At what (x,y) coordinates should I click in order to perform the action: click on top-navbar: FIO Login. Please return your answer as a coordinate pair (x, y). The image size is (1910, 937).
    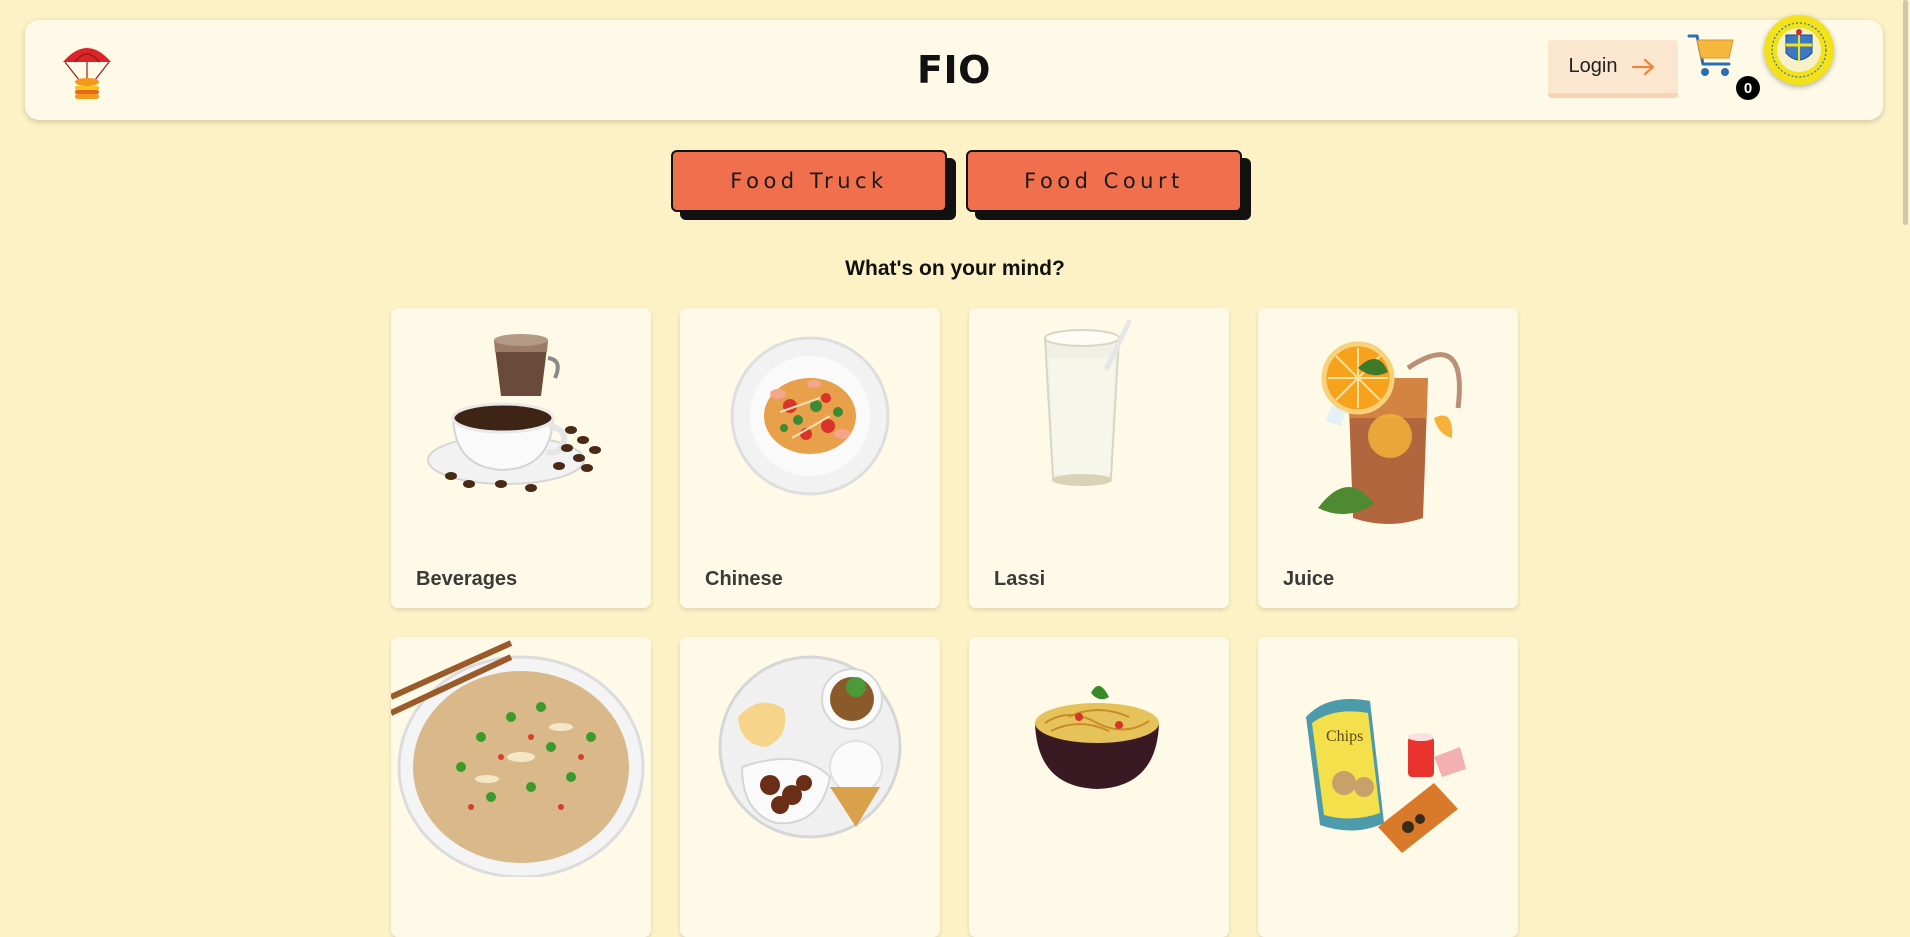
    Looking at the image, I should click on (954, 70).